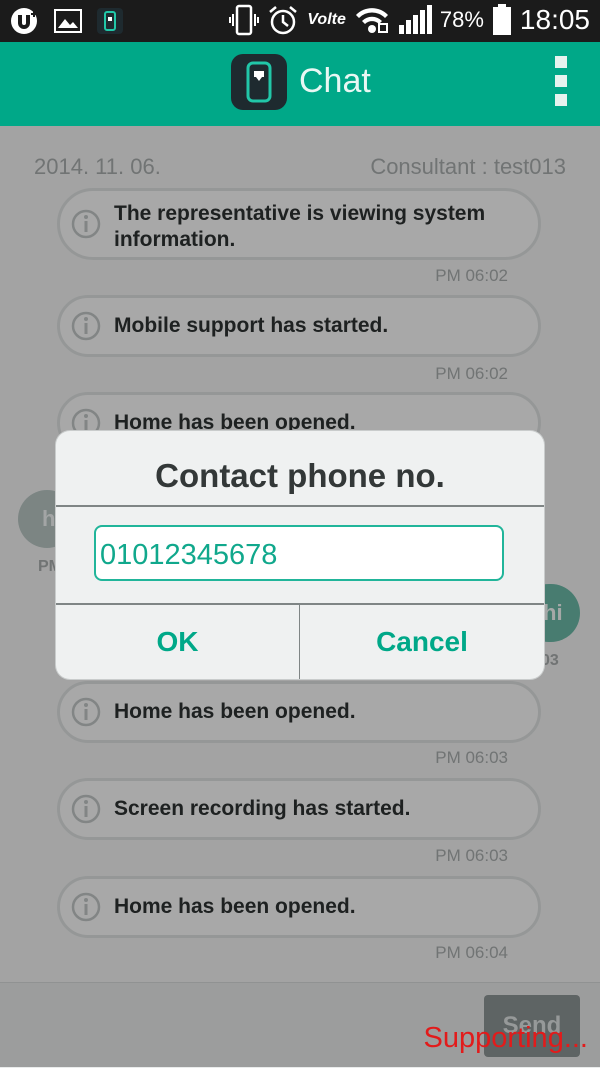 This screenshot has width=600, height=1068. Describe the element at coordinates (335, 81) in the screenshot. I see `page-title: Chat` at that location.